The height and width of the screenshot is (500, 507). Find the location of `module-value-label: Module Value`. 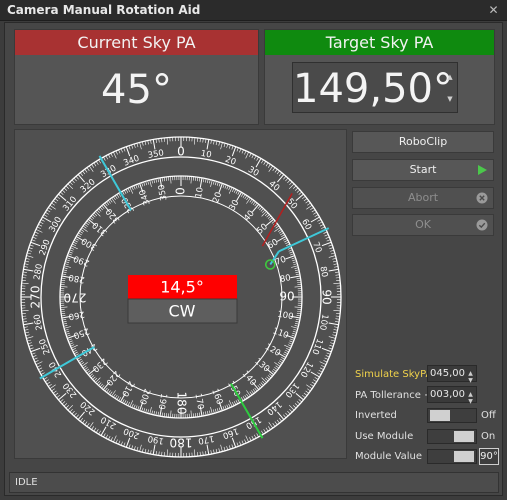

module-value-label: Module Value is located at coordinates (389, 456).